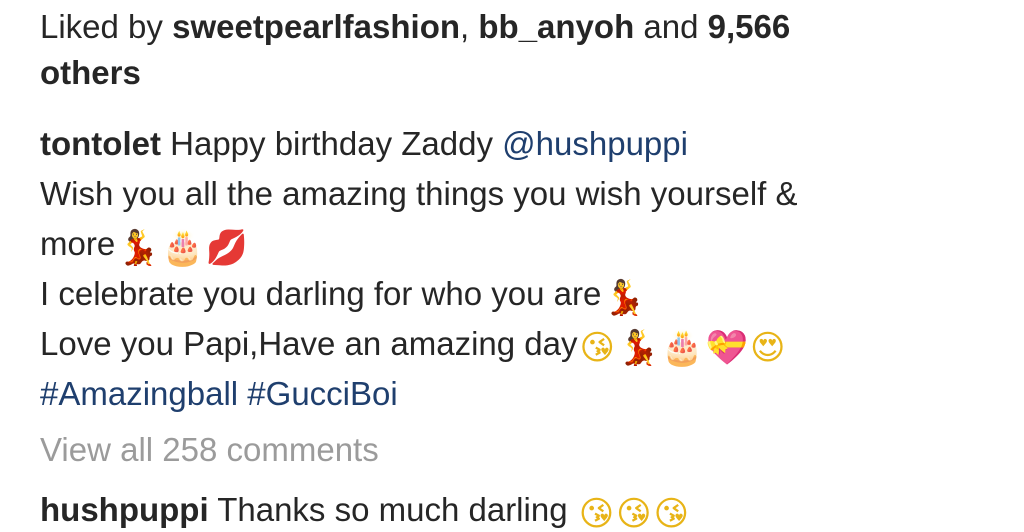 The width and height of the screenshot is (1024, 532). Describe the element at coordinates (124, 509) in the screenshot. I see `comment-username: hushpuppi` at that location.